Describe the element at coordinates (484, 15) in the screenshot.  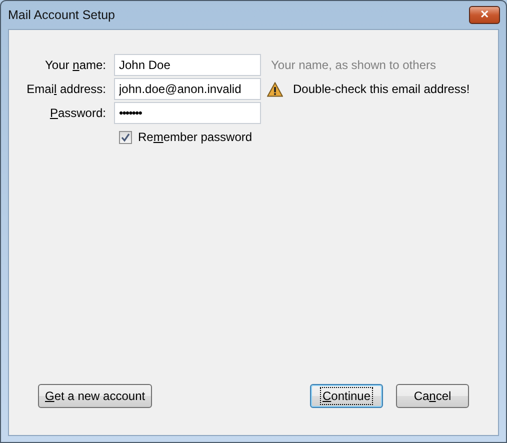
I see `close-button: ✕` at that location.